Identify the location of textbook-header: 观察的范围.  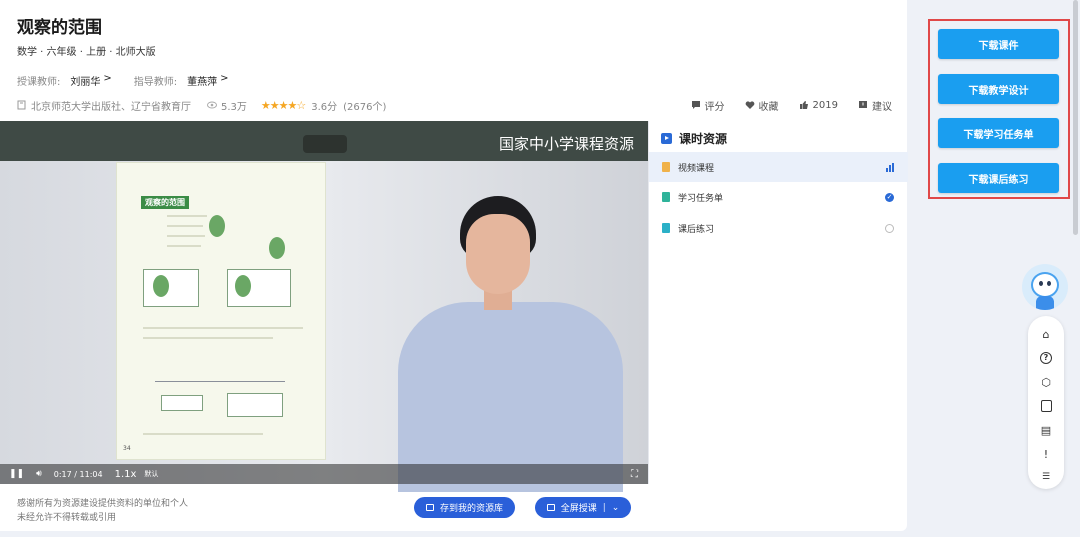
(165, 202).